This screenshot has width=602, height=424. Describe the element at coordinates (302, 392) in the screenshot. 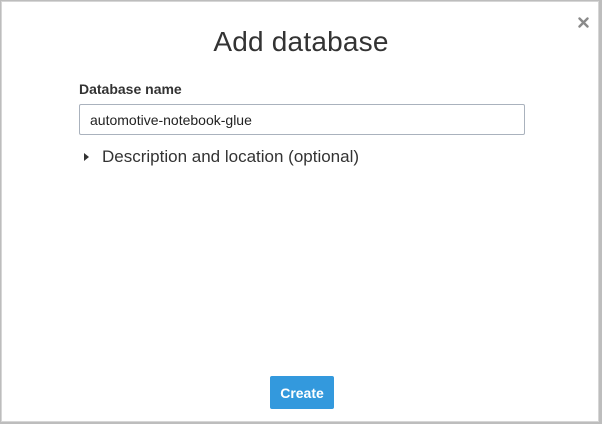

I see `create-button: Create` at that location.